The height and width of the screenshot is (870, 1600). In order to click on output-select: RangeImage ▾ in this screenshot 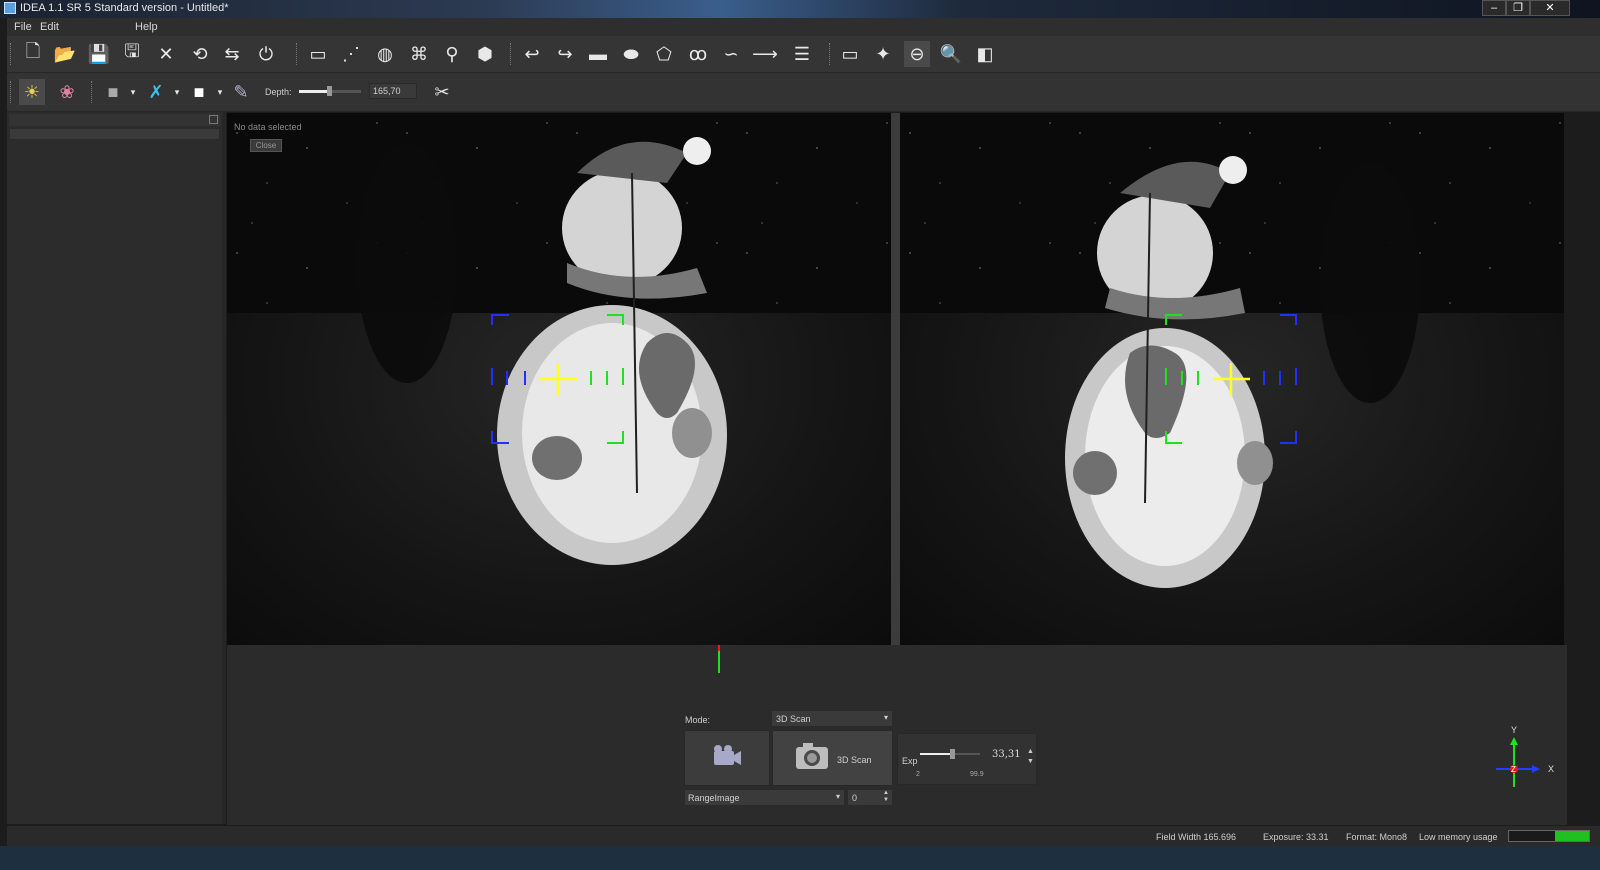, I will do `click(764, 797)`.